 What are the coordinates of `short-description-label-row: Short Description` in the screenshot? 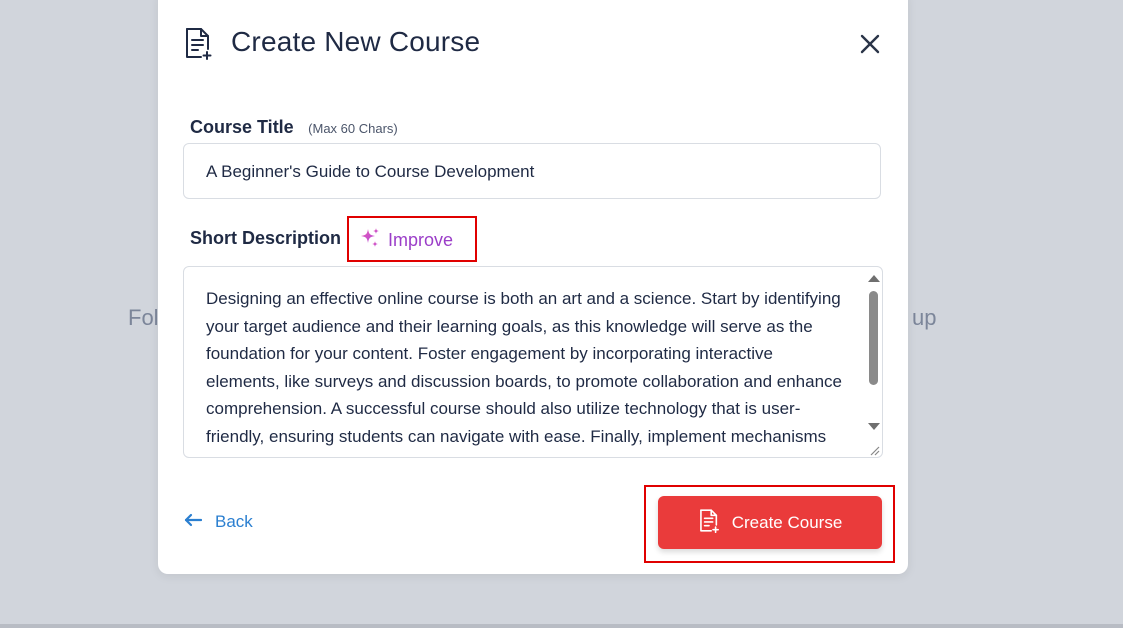 It's located at (265, 238).